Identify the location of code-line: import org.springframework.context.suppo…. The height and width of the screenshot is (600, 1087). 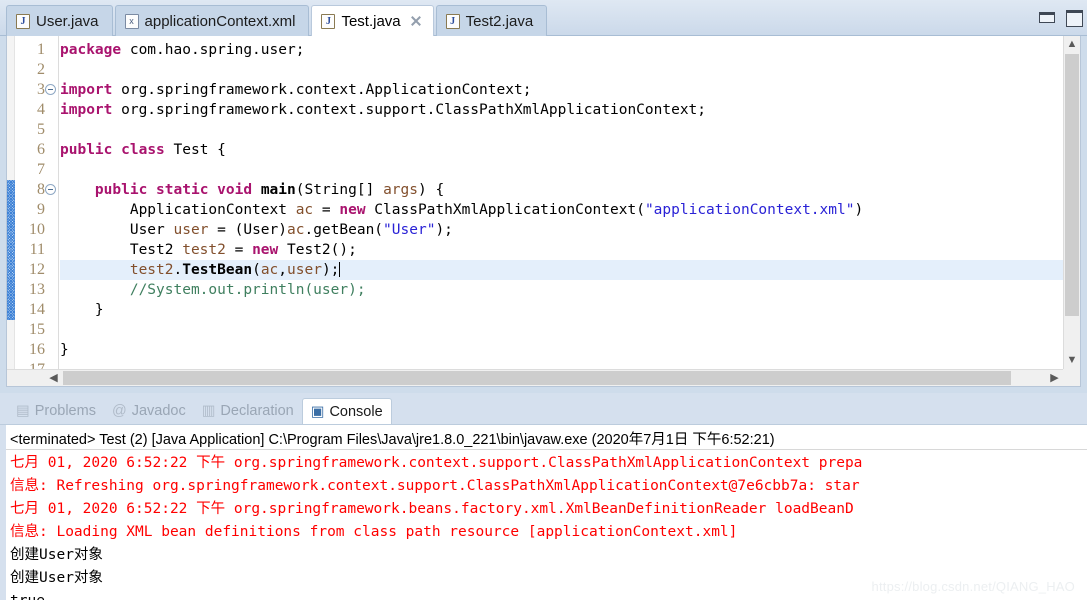
(383, 110).